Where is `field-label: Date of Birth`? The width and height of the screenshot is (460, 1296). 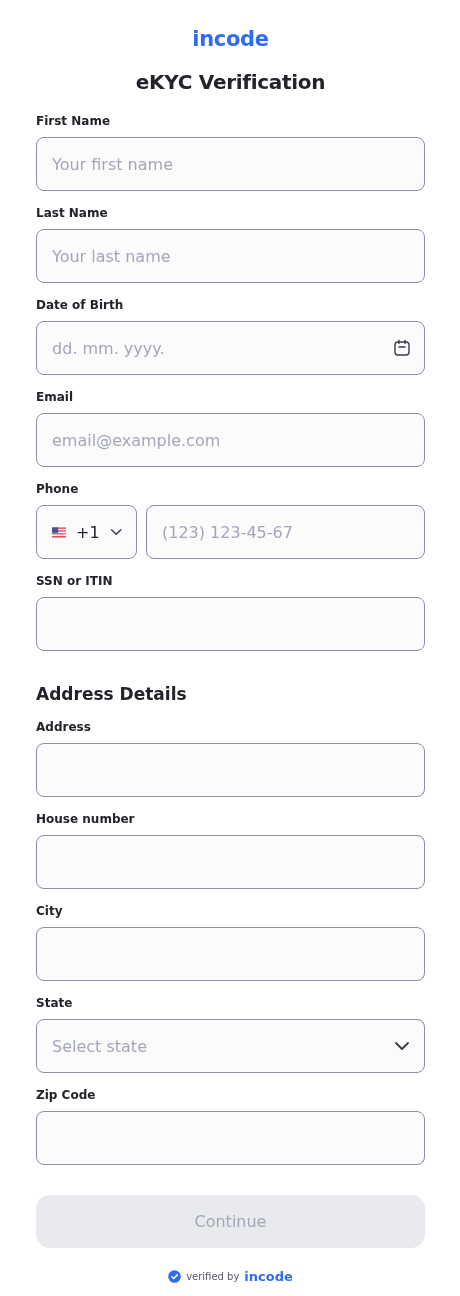 field-label: Date of Birth is located at coordinates (80, 305).